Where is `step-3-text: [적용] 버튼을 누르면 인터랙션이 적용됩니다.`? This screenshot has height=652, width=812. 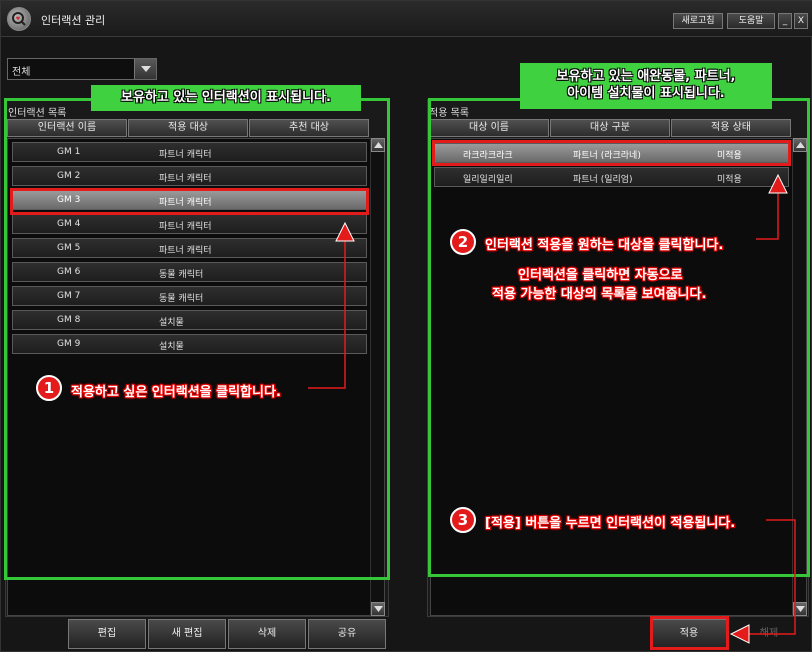
step-3-text: [적용] 버튼을 누르면 인터랙션이 적용됩니다. is located at coordinates (610, 523).